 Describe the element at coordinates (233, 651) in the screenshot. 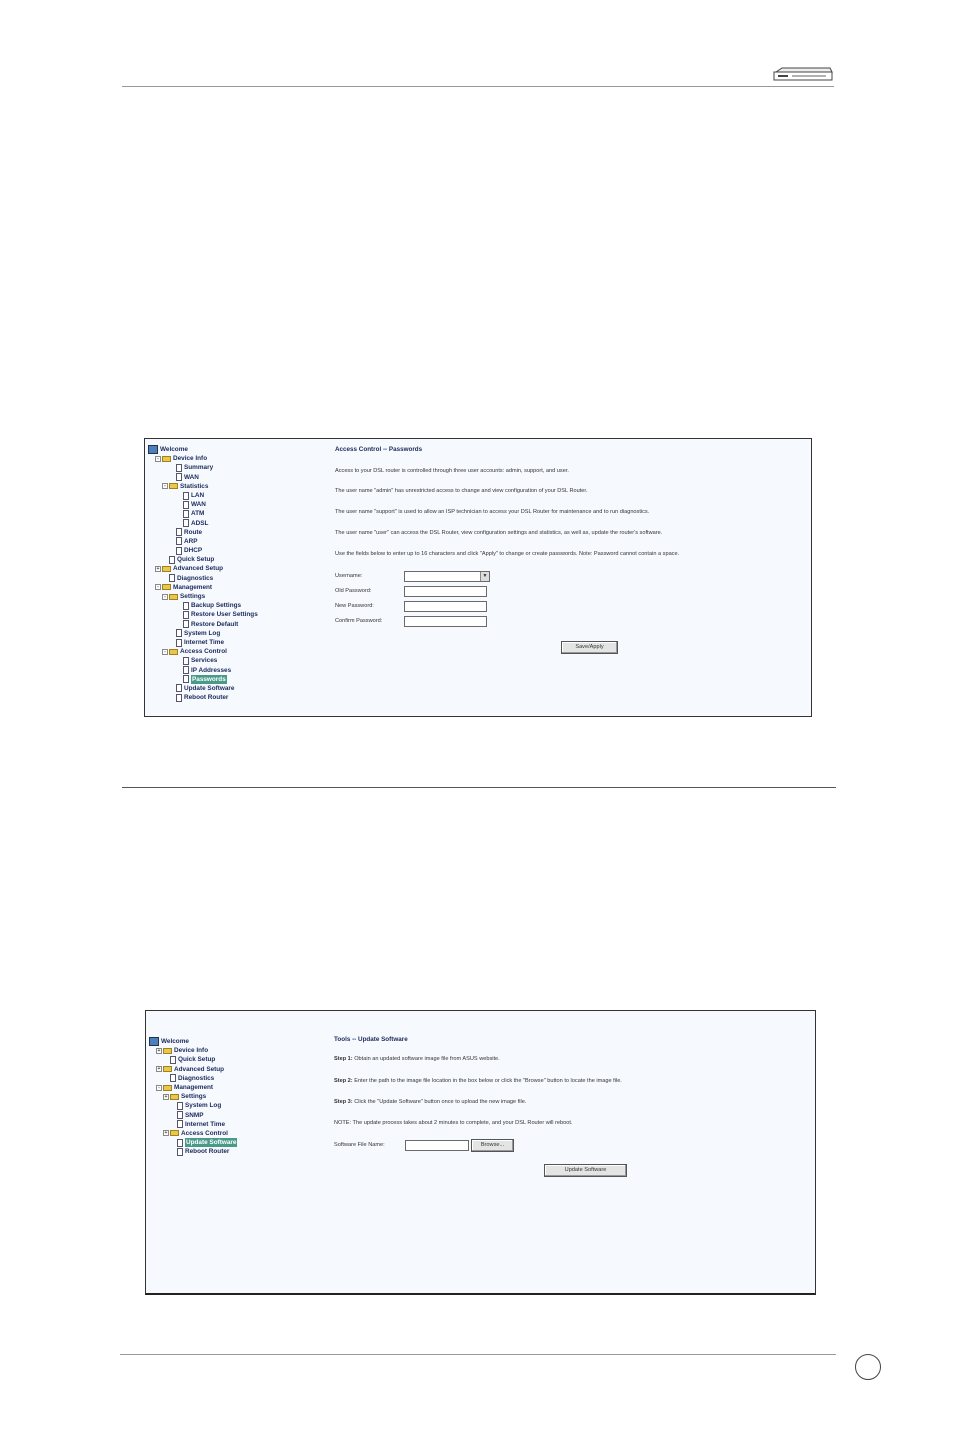

I see `tree-item: - Access Control` at that location.